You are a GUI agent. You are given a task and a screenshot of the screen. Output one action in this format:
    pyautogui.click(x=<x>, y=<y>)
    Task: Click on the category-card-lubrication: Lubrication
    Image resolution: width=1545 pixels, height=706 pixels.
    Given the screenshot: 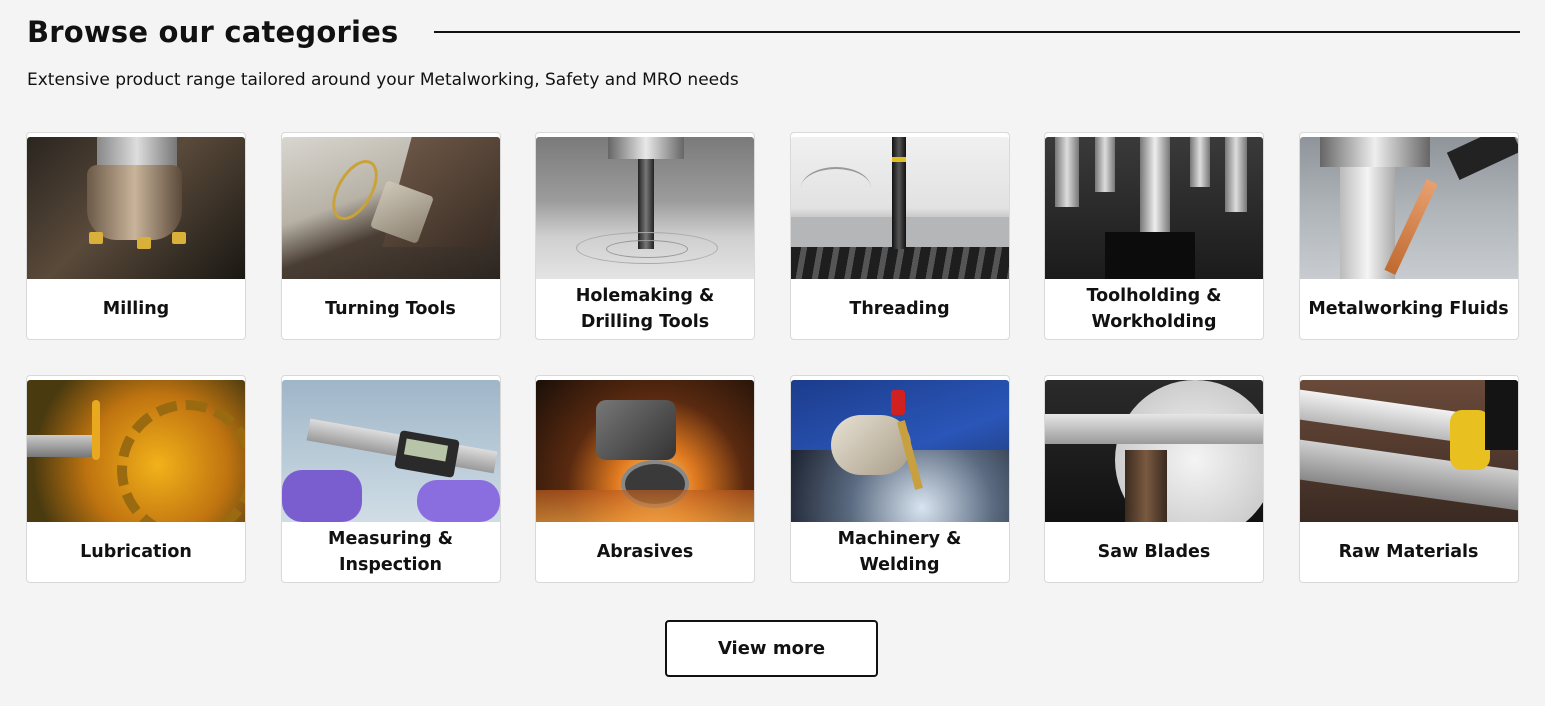 What is the action you would take?
    pyautogui.click(x=136, y=479)
    